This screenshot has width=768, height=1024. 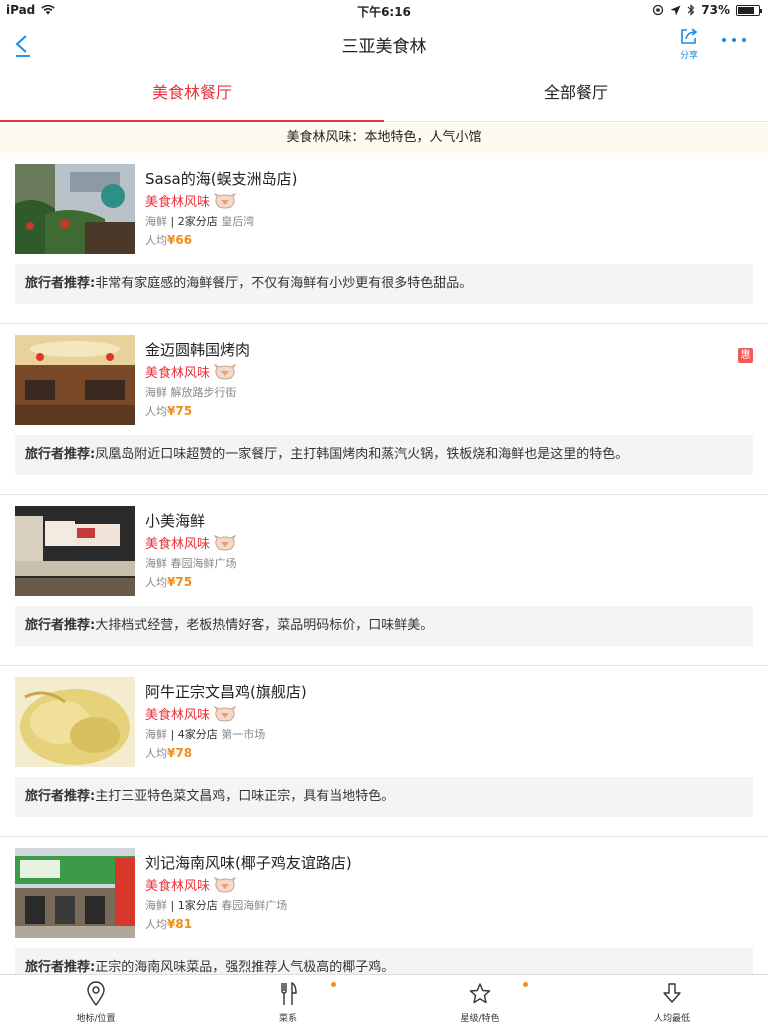 I want to click on restaurant-name: 刘记海南风味(椰子鸡友谊路店), so click(x=248, y=863).